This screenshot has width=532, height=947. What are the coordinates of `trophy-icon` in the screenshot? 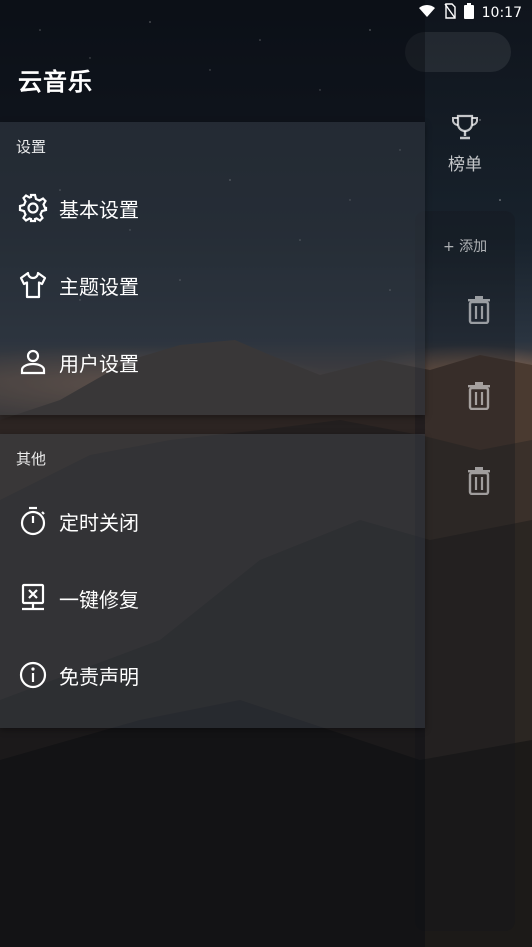 It's located at (465, 130).